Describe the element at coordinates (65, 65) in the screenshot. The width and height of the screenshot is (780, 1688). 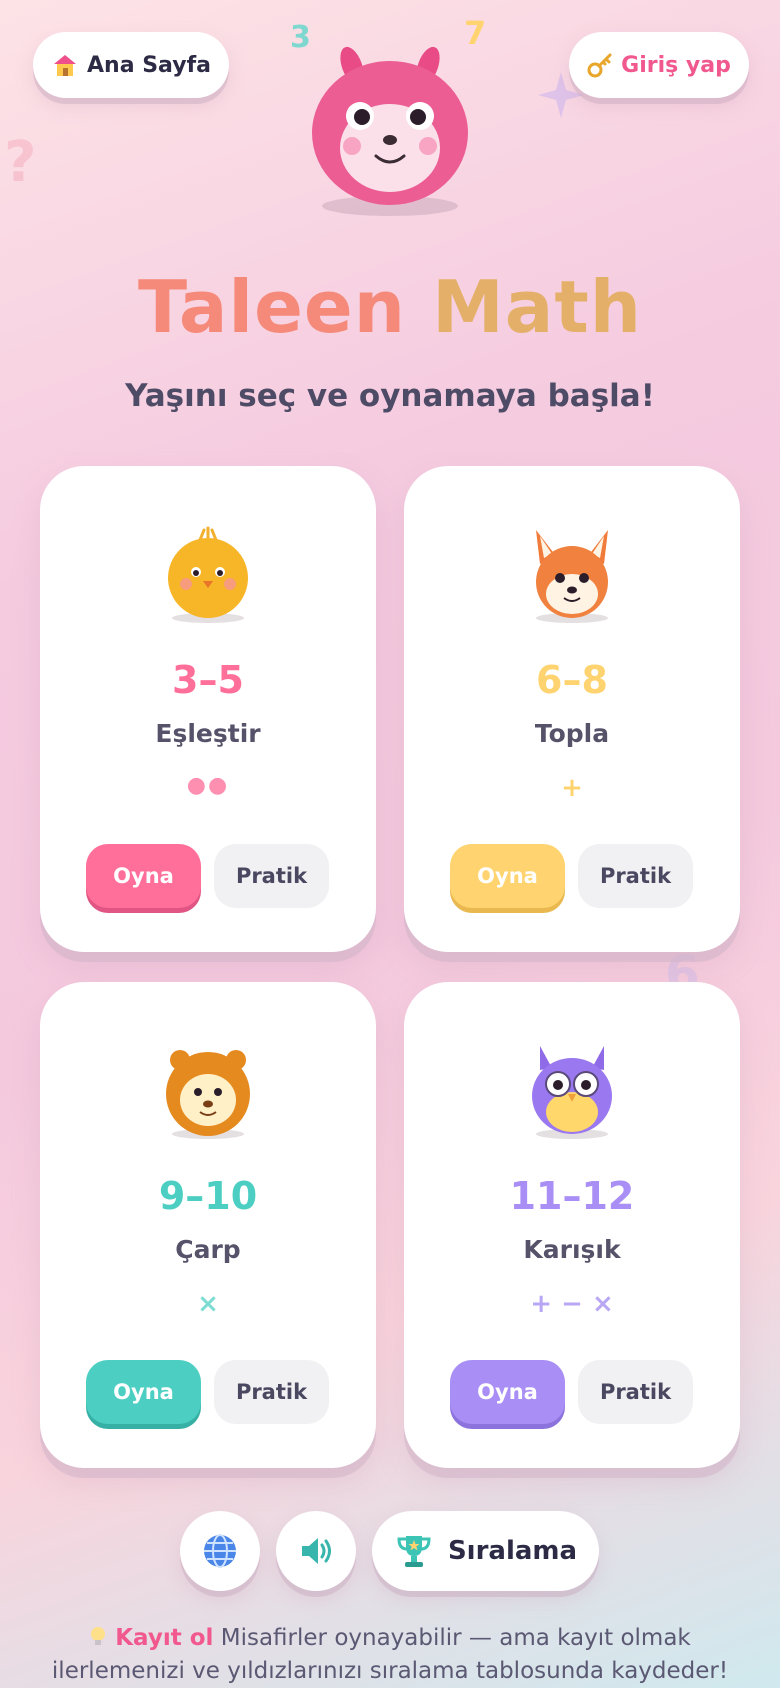
I see `house-icon` at that location.